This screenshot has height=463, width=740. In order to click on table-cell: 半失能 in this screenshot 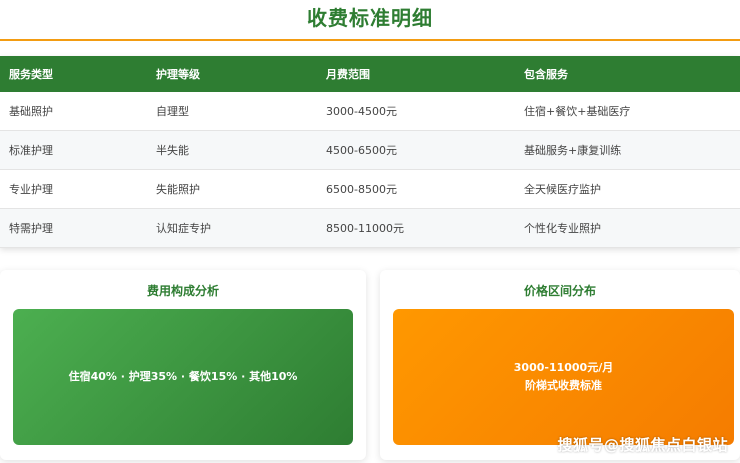, I will do `click(232, 150)`.